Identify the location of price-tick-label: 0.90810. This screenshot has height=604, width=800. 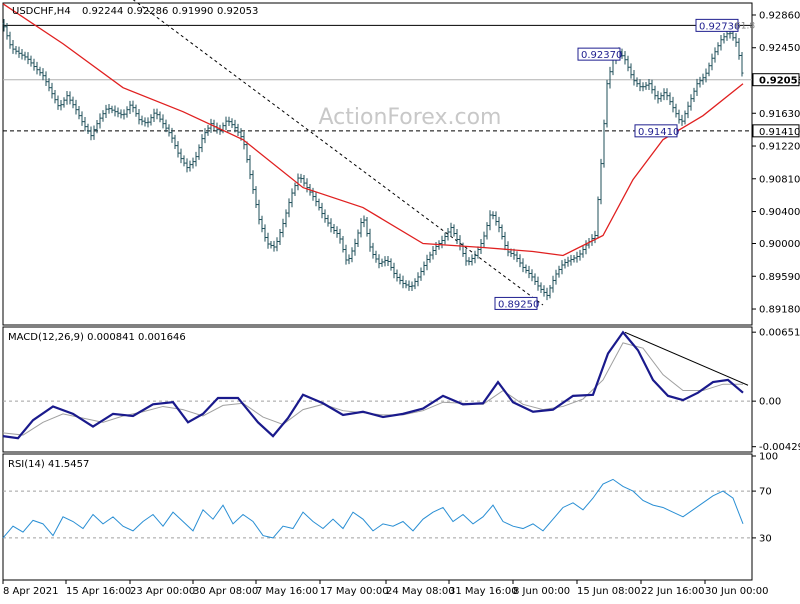
(779, 179).